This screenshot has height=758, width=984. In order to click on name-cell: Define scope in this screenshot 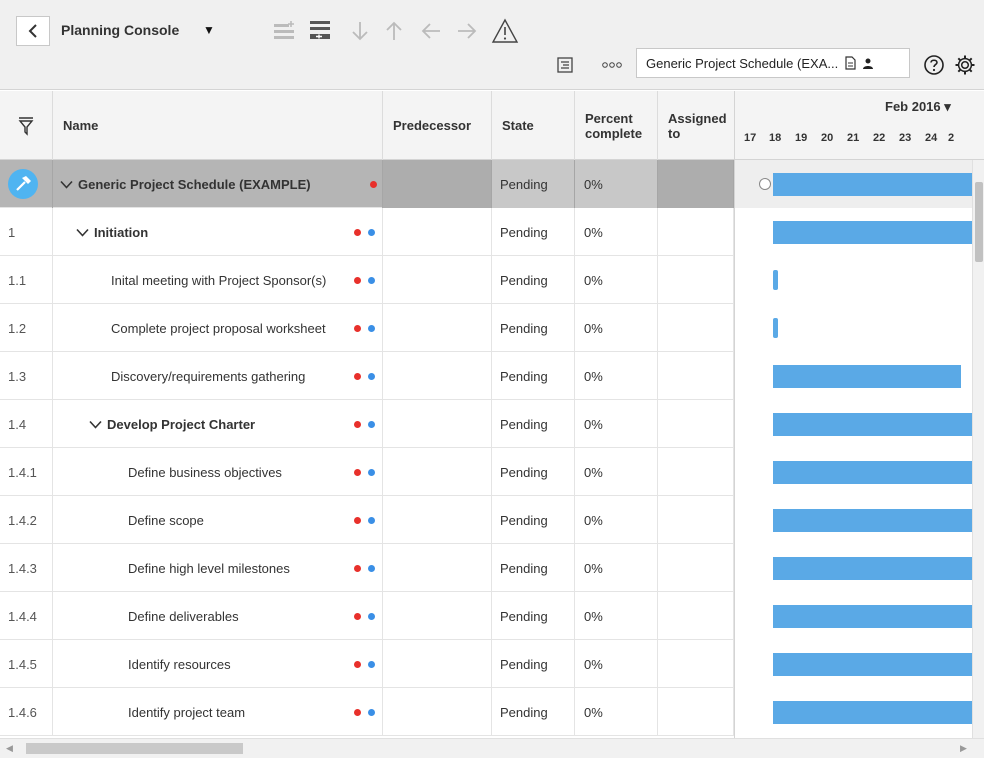, I will do `click(218, 520)`.